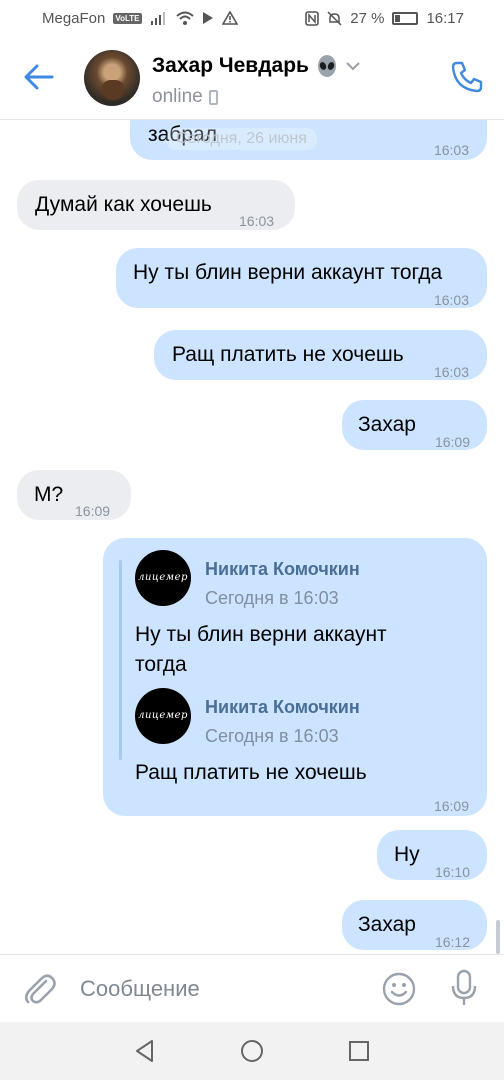 This screenshot has height=1080, width=504. Describe the element at coordinates (399, 989) in the screenshot. I see `smile-icon` at that location.